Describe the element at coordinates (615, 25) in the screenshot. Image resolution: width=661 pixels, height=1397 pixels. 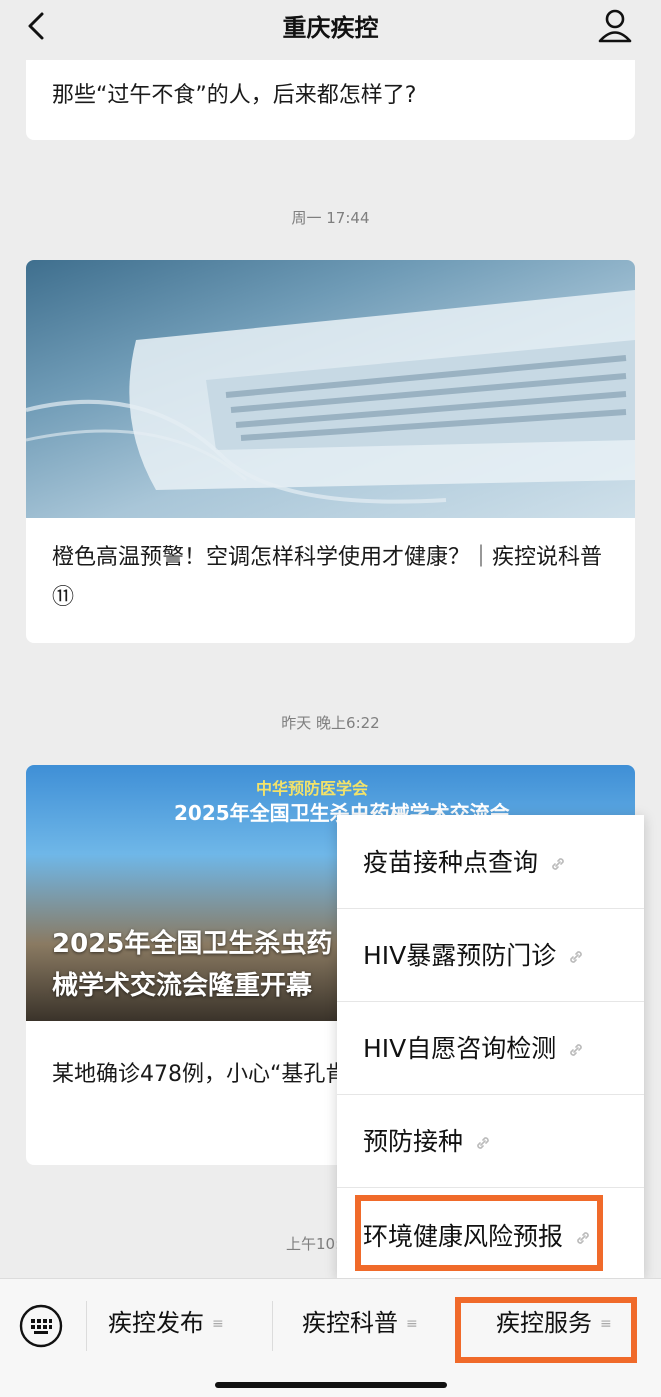
I see `person-icon` at that location.